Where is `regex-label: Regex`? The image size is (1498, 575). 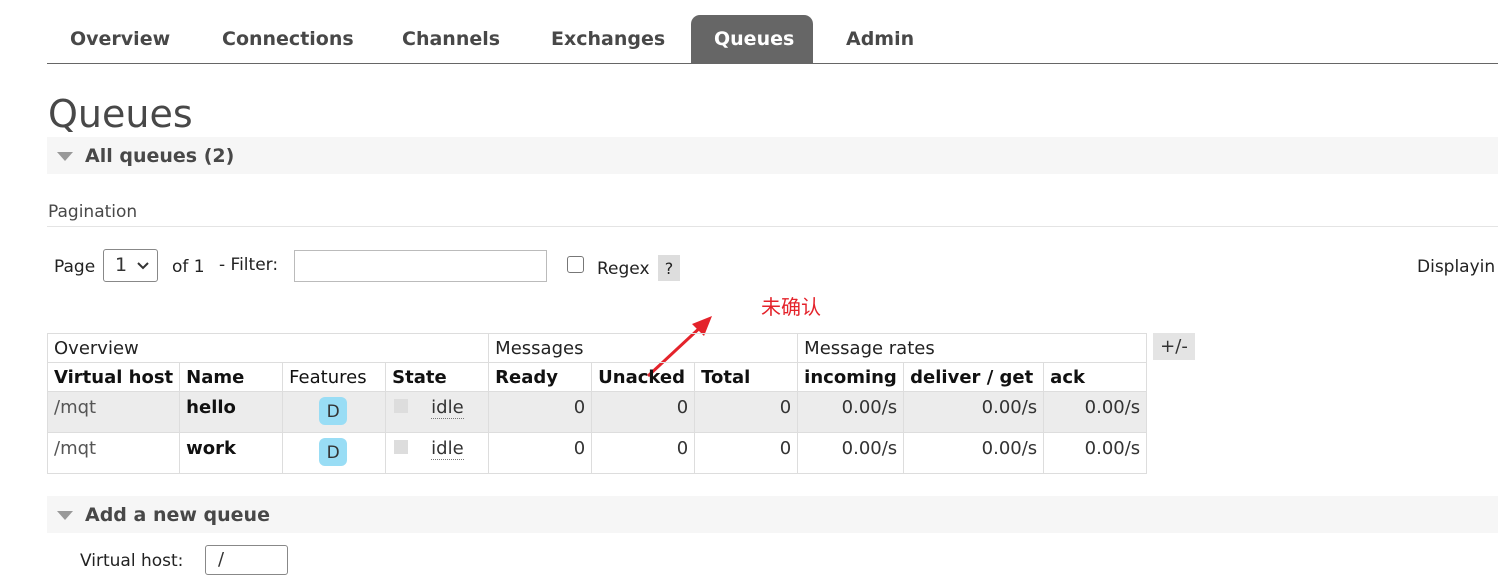
regex-label: Regex is located at coordinates (623, 269).